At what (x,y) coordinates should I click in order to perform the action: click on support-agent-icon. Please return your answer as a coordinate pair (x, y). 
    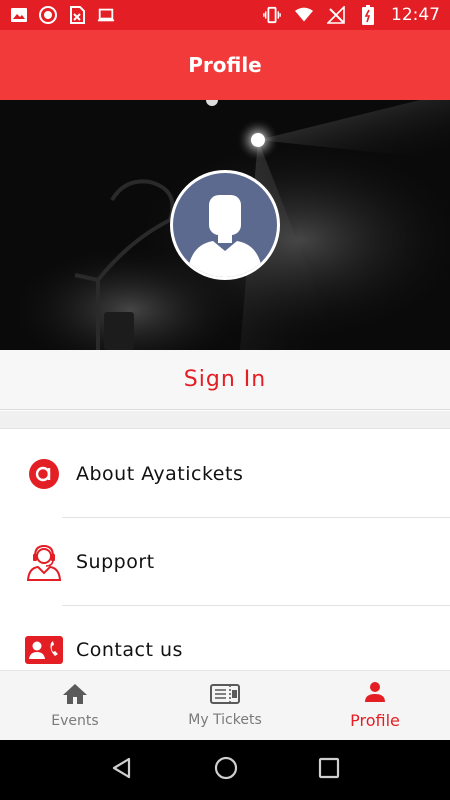
    Looking at the image, I should click on (44, 562).